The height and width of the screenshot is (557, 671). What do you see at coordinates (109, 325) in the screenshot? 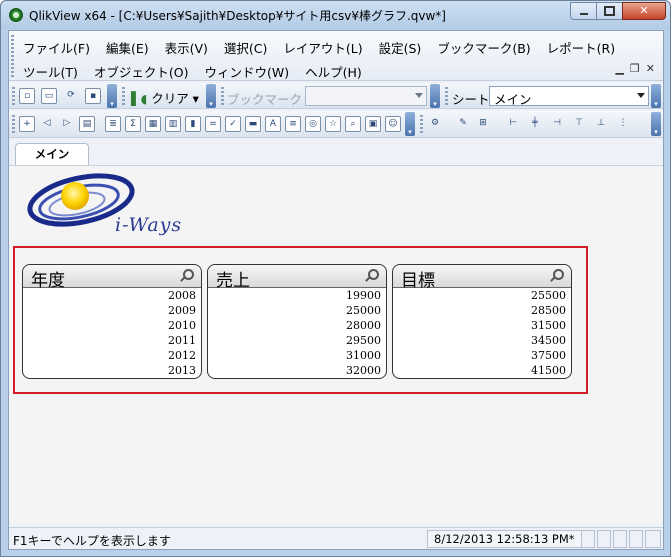
I see `list-item: 2010` at bounding box center [109, 325].